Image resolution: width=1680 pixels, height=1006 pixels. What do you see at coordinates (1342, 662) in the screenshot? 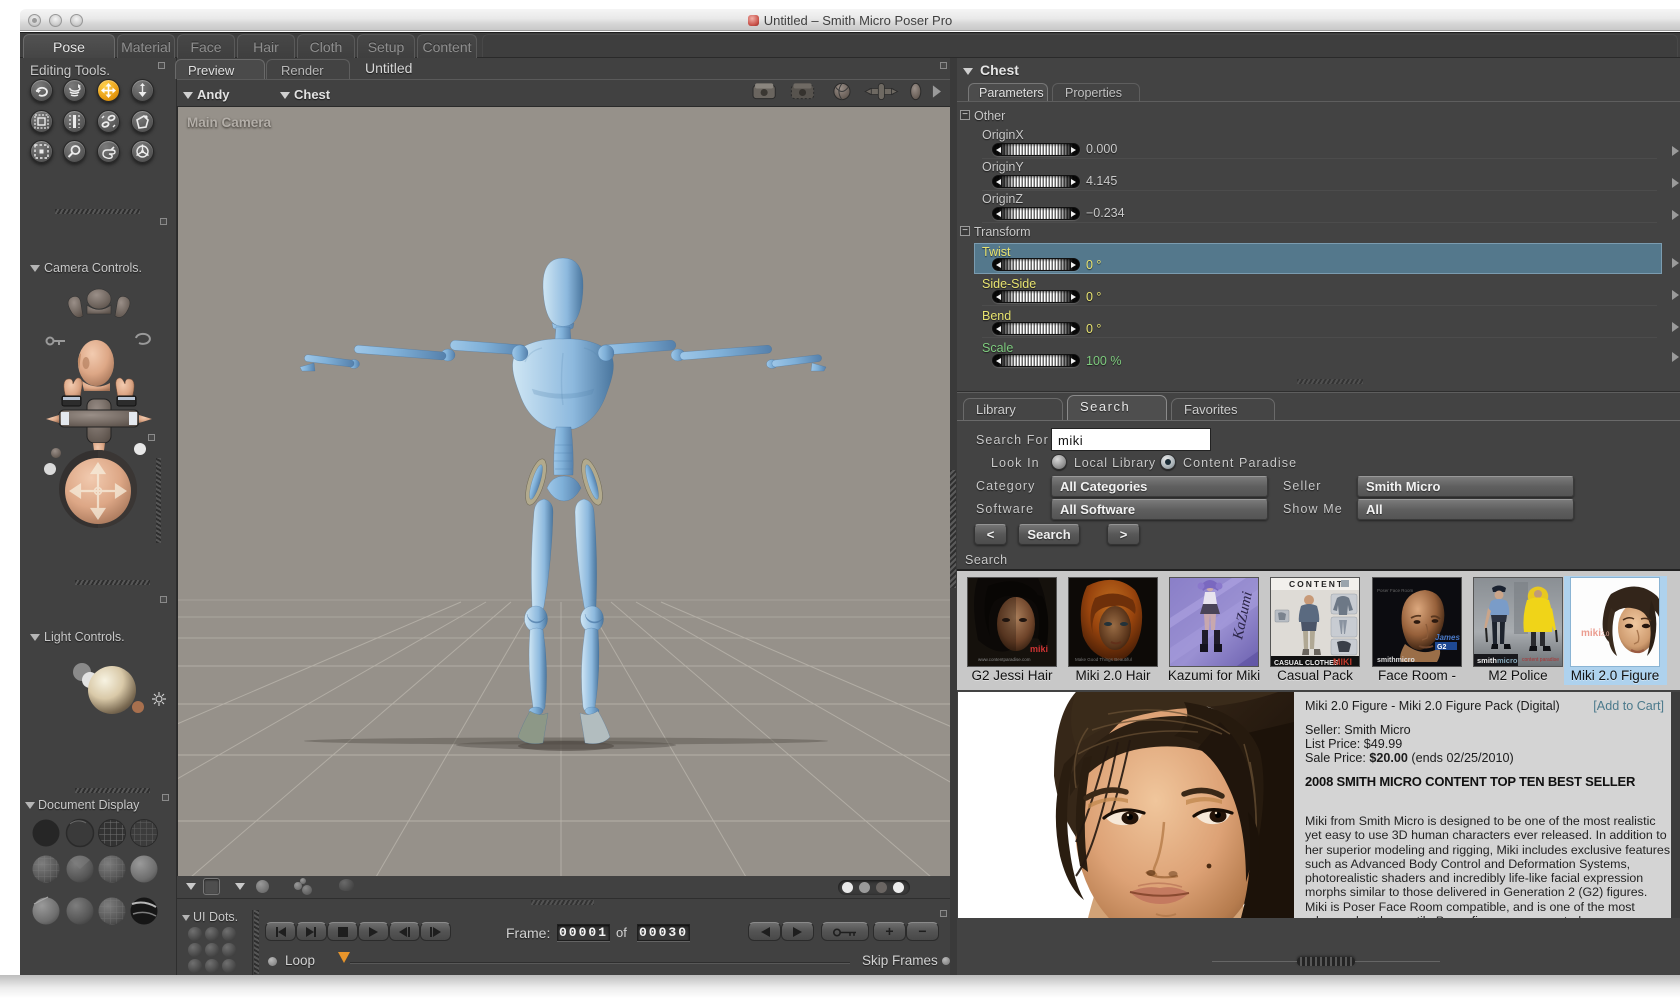
I see `svg-text: MIKI` at bounding box center [1342, 662].